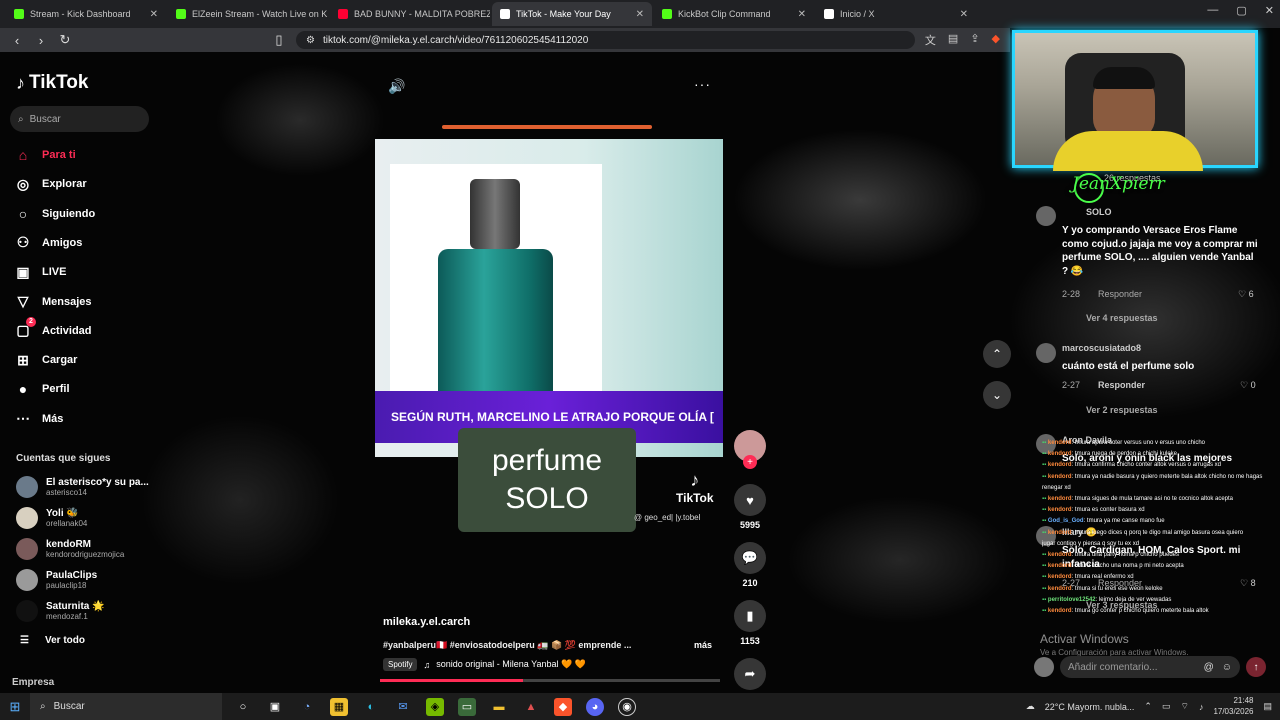 The height and width of the screenshot is (720, 1280). Describe the element at coordinates (371, 707) in the screenshot. I see `edge-icon: ◐` at that location.